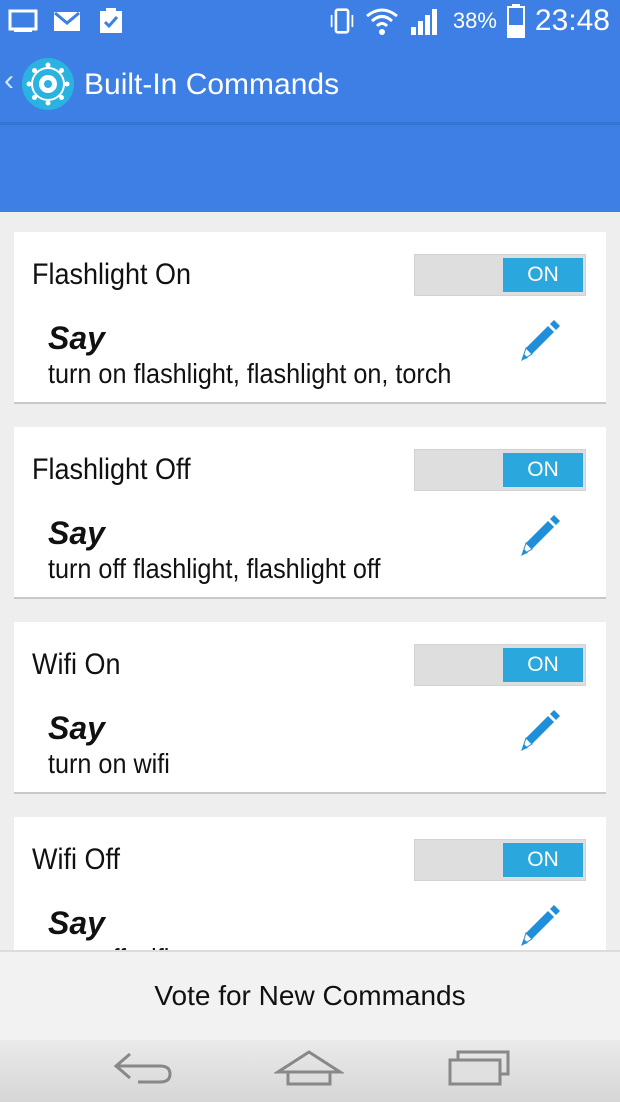  What do you see at coordinates (111, 469) in the screenshot?
I see `command-title: Flashlight Off` at bounding box center [111, 469].